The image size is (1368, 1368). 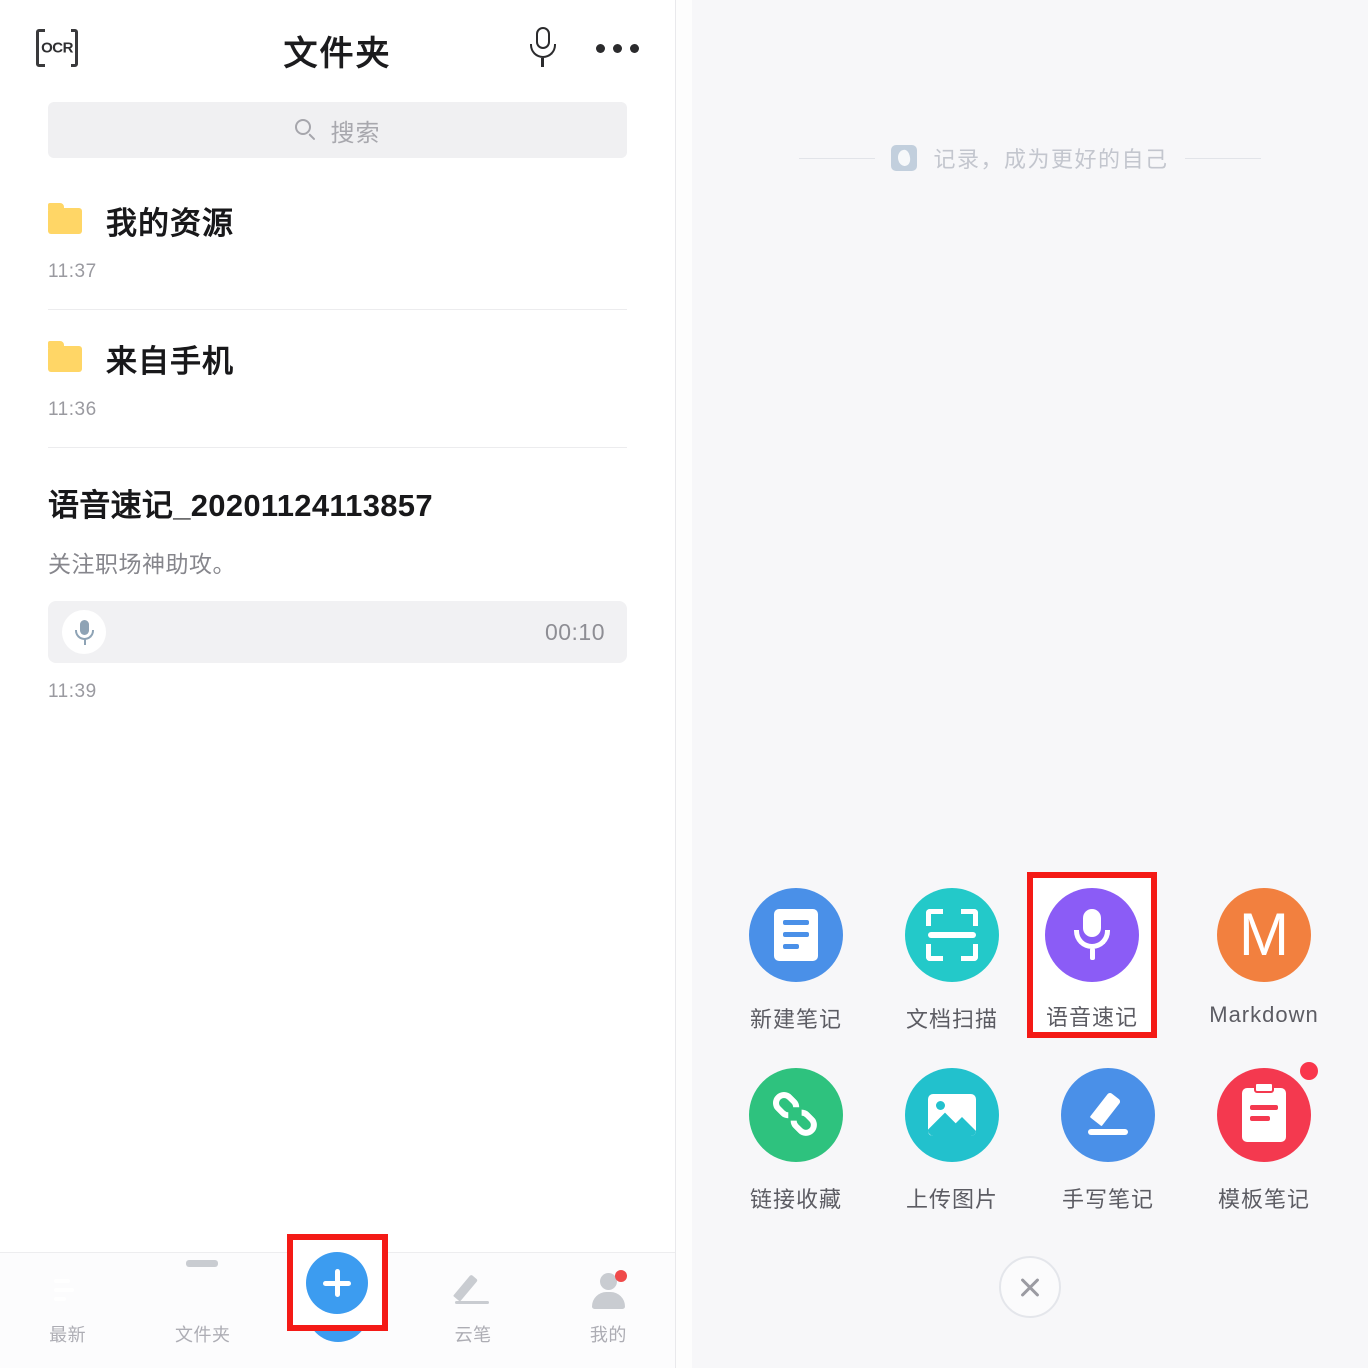 What do you see at coordinates (951, 1019) in the screenshot?
I see `action-label: 文档扫描` at bounding box center [951, 1019].